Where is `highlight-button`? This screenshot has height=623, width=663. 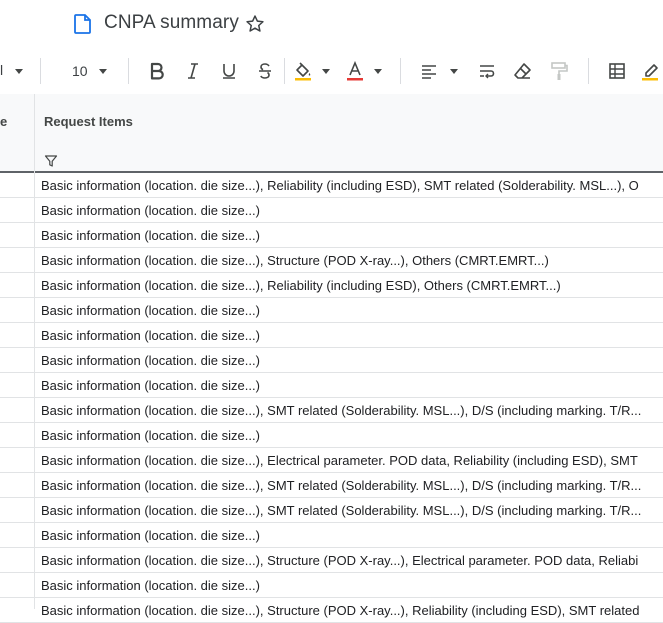 highlight-button is located at coordinates (651, 71).